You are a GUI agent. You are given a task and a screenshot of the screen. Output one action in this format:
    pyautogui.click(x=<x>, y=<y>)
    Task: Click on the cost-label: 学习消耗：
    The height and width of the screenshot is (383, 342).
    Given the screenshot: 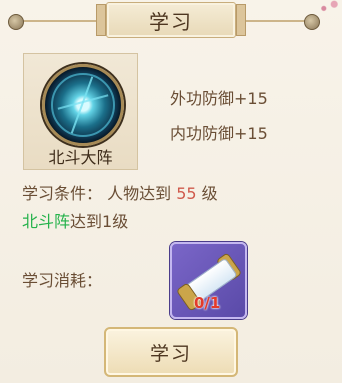 What is the action you would take?
    pyautogui.click(x=62, y=280)
    